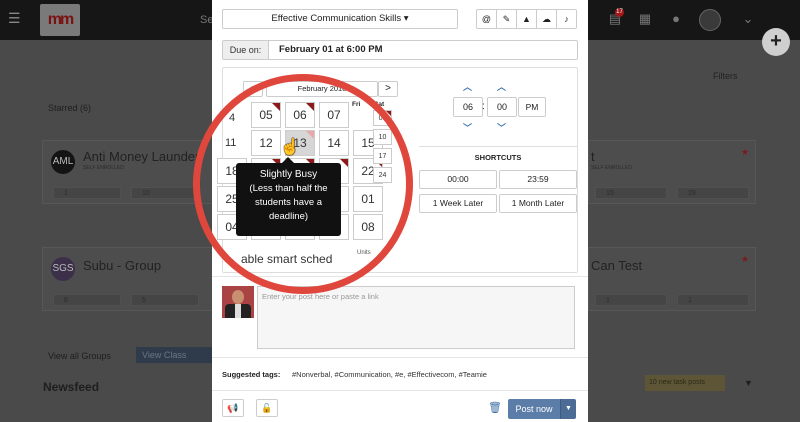  I want to click on unlock-icon: 🔓, so click(267, 408).